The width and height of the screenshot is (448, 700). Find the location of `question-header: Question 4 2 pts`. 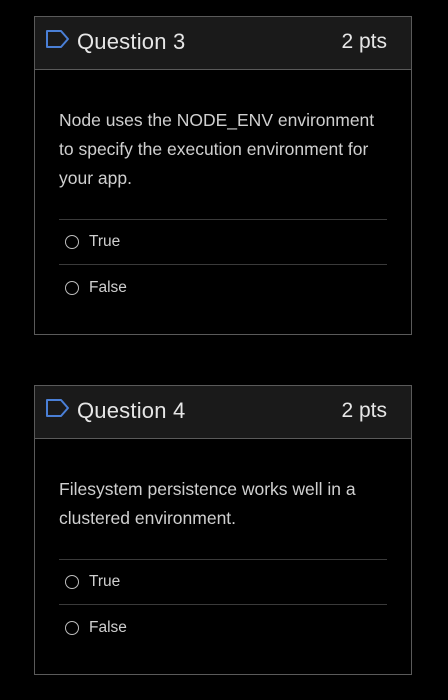

question-header: Question 4 2 pts is located at coordinates (223, 412).